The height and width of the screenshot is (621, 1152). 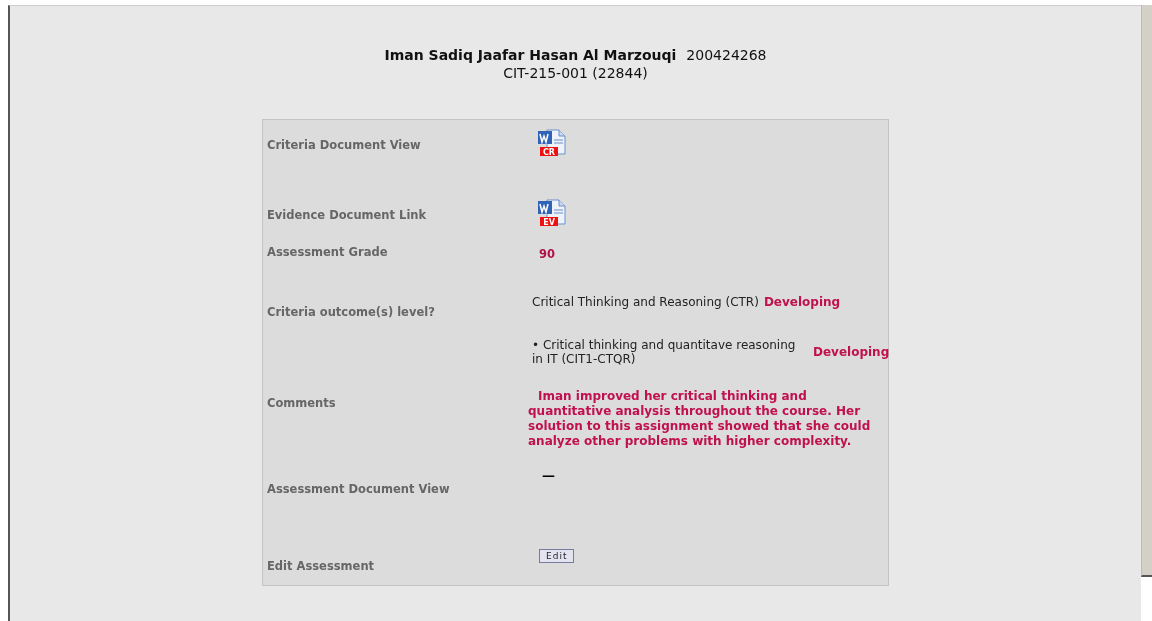 What do you see at coordinates (851, 352) in the screenshot?
I see `sub-outcome-level: Developing` at bounding box center [851, 352].